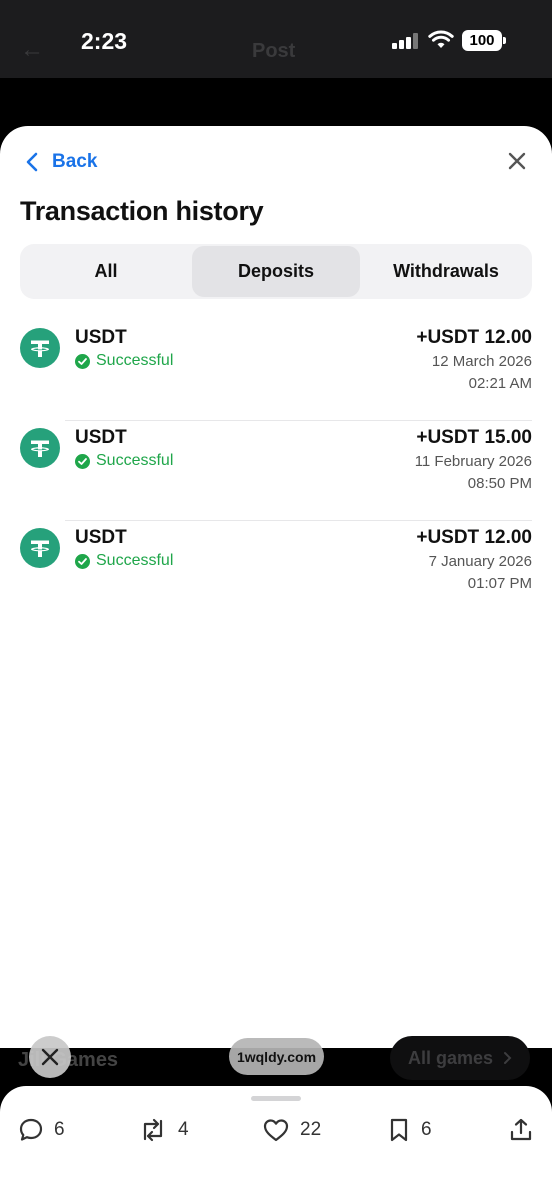  I want to click on share-icon, so click(521, 1129).